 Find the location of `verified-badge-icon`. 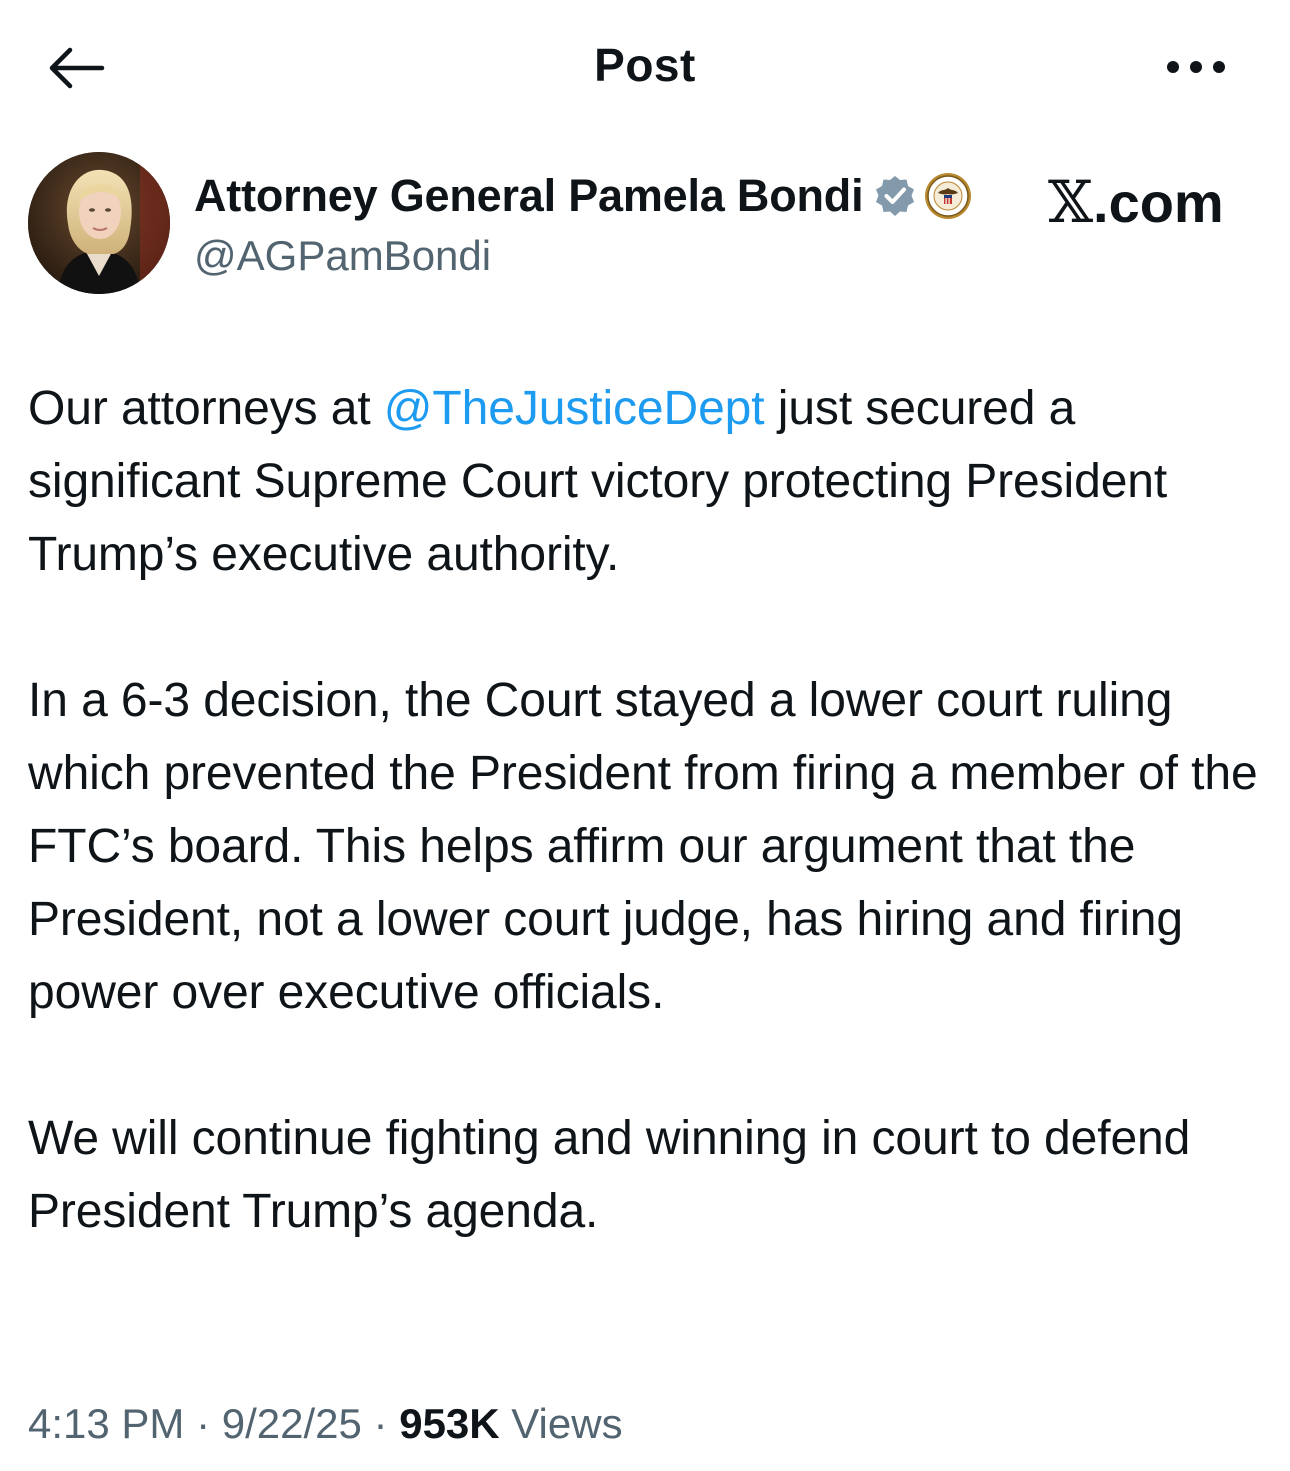

verified-badge-icon is located at coordinates (895, 196).